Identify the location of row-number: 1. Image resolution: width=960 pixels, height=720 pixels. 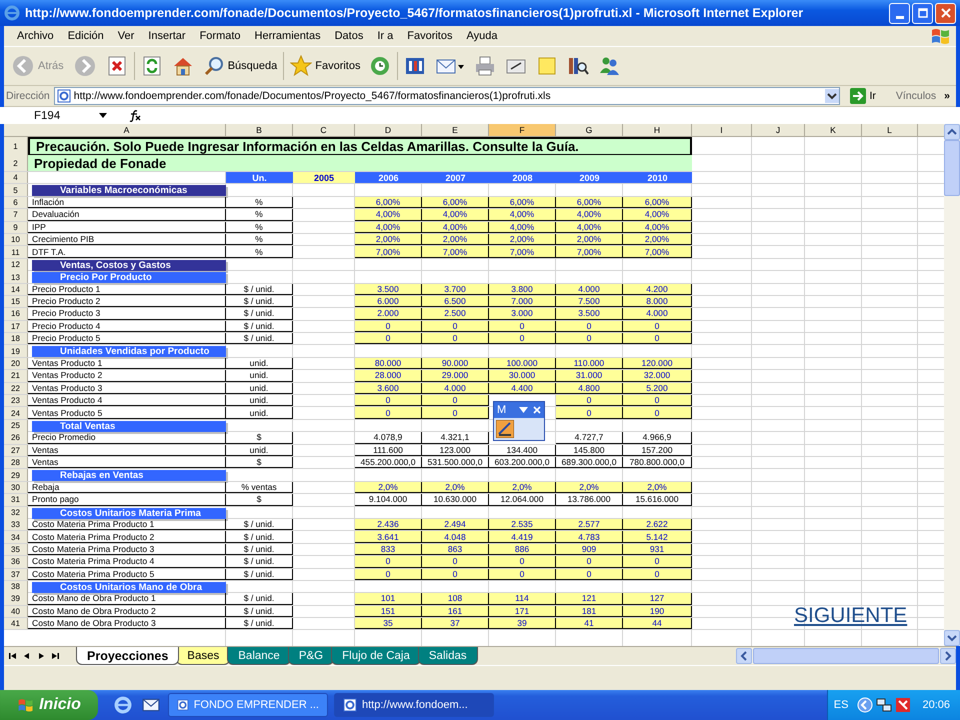
(16, 146).